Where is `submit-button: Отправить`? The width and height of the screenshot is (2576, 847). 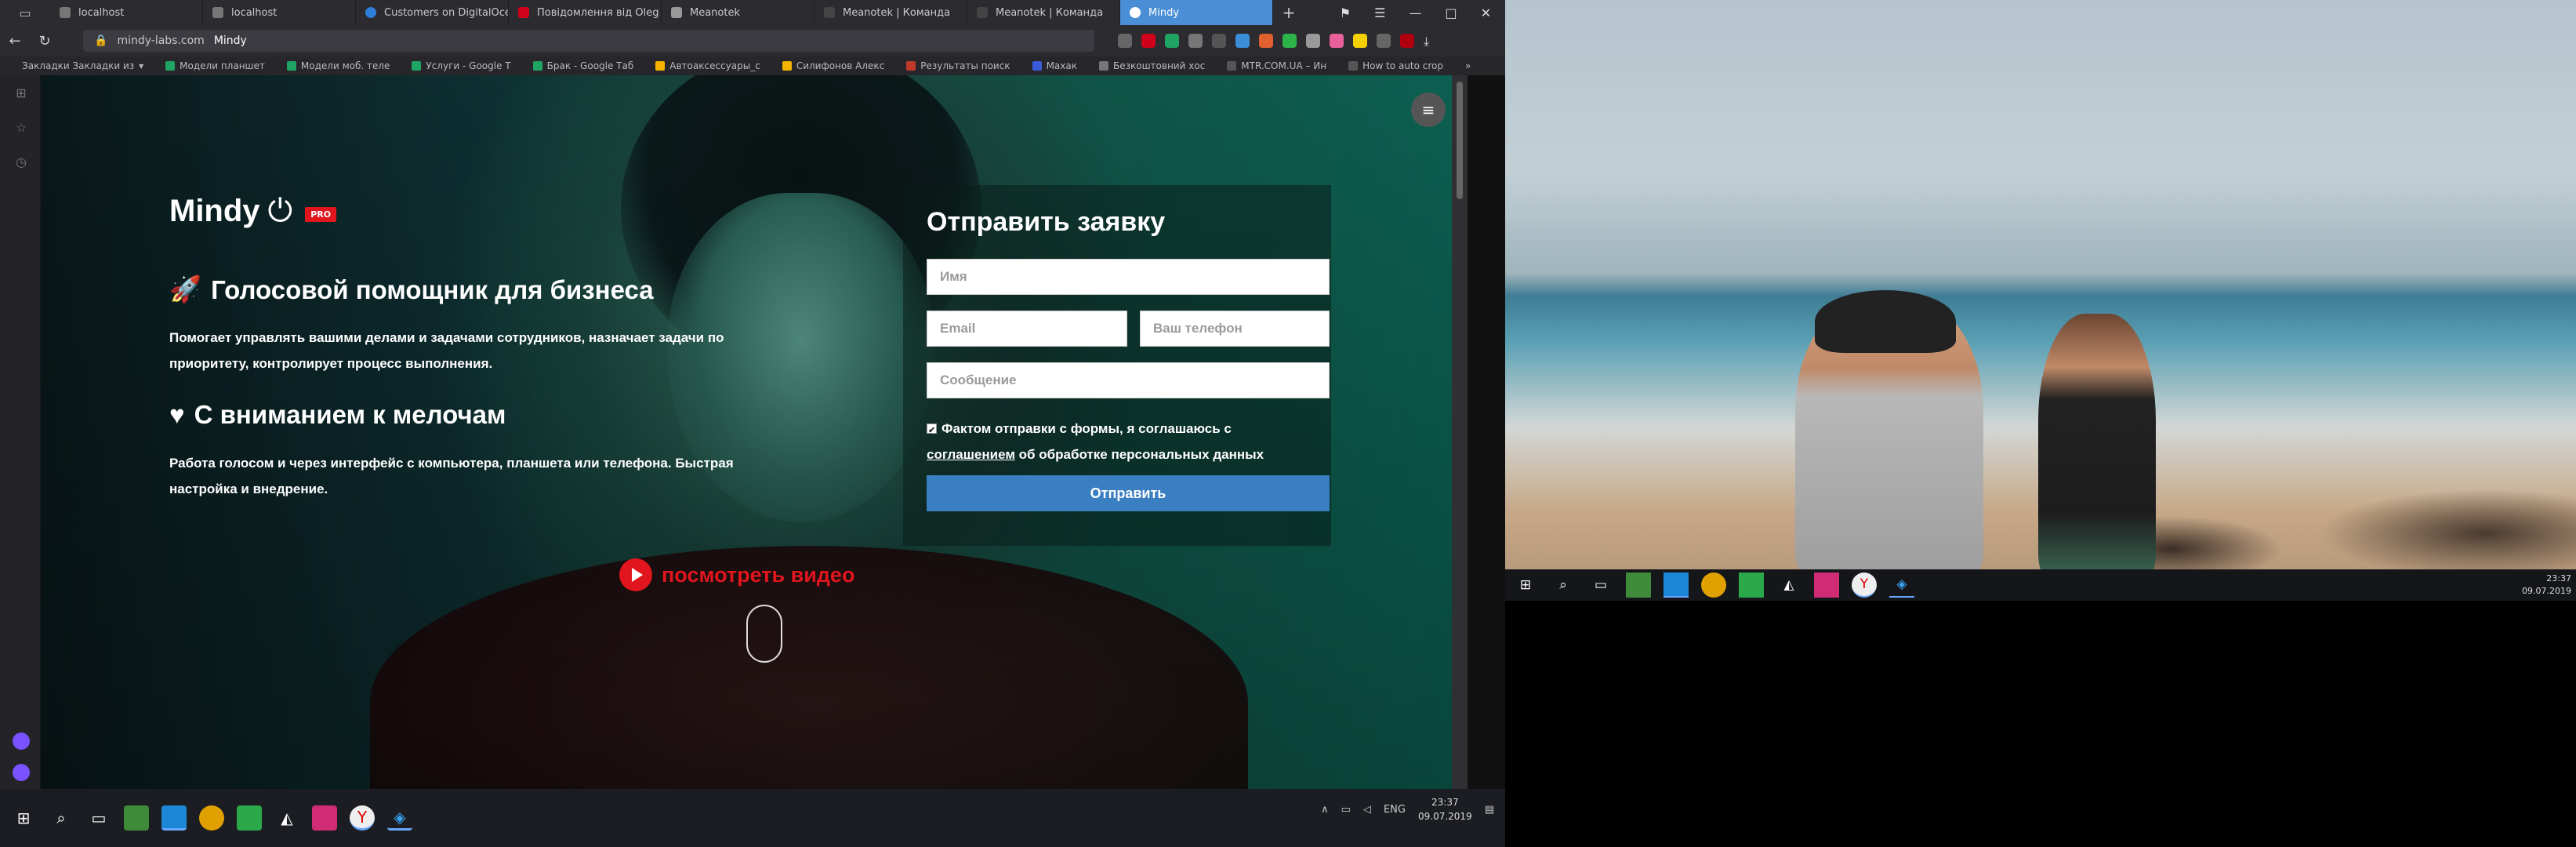
submit-button: Отправить is located at coordinates (1129, 493).